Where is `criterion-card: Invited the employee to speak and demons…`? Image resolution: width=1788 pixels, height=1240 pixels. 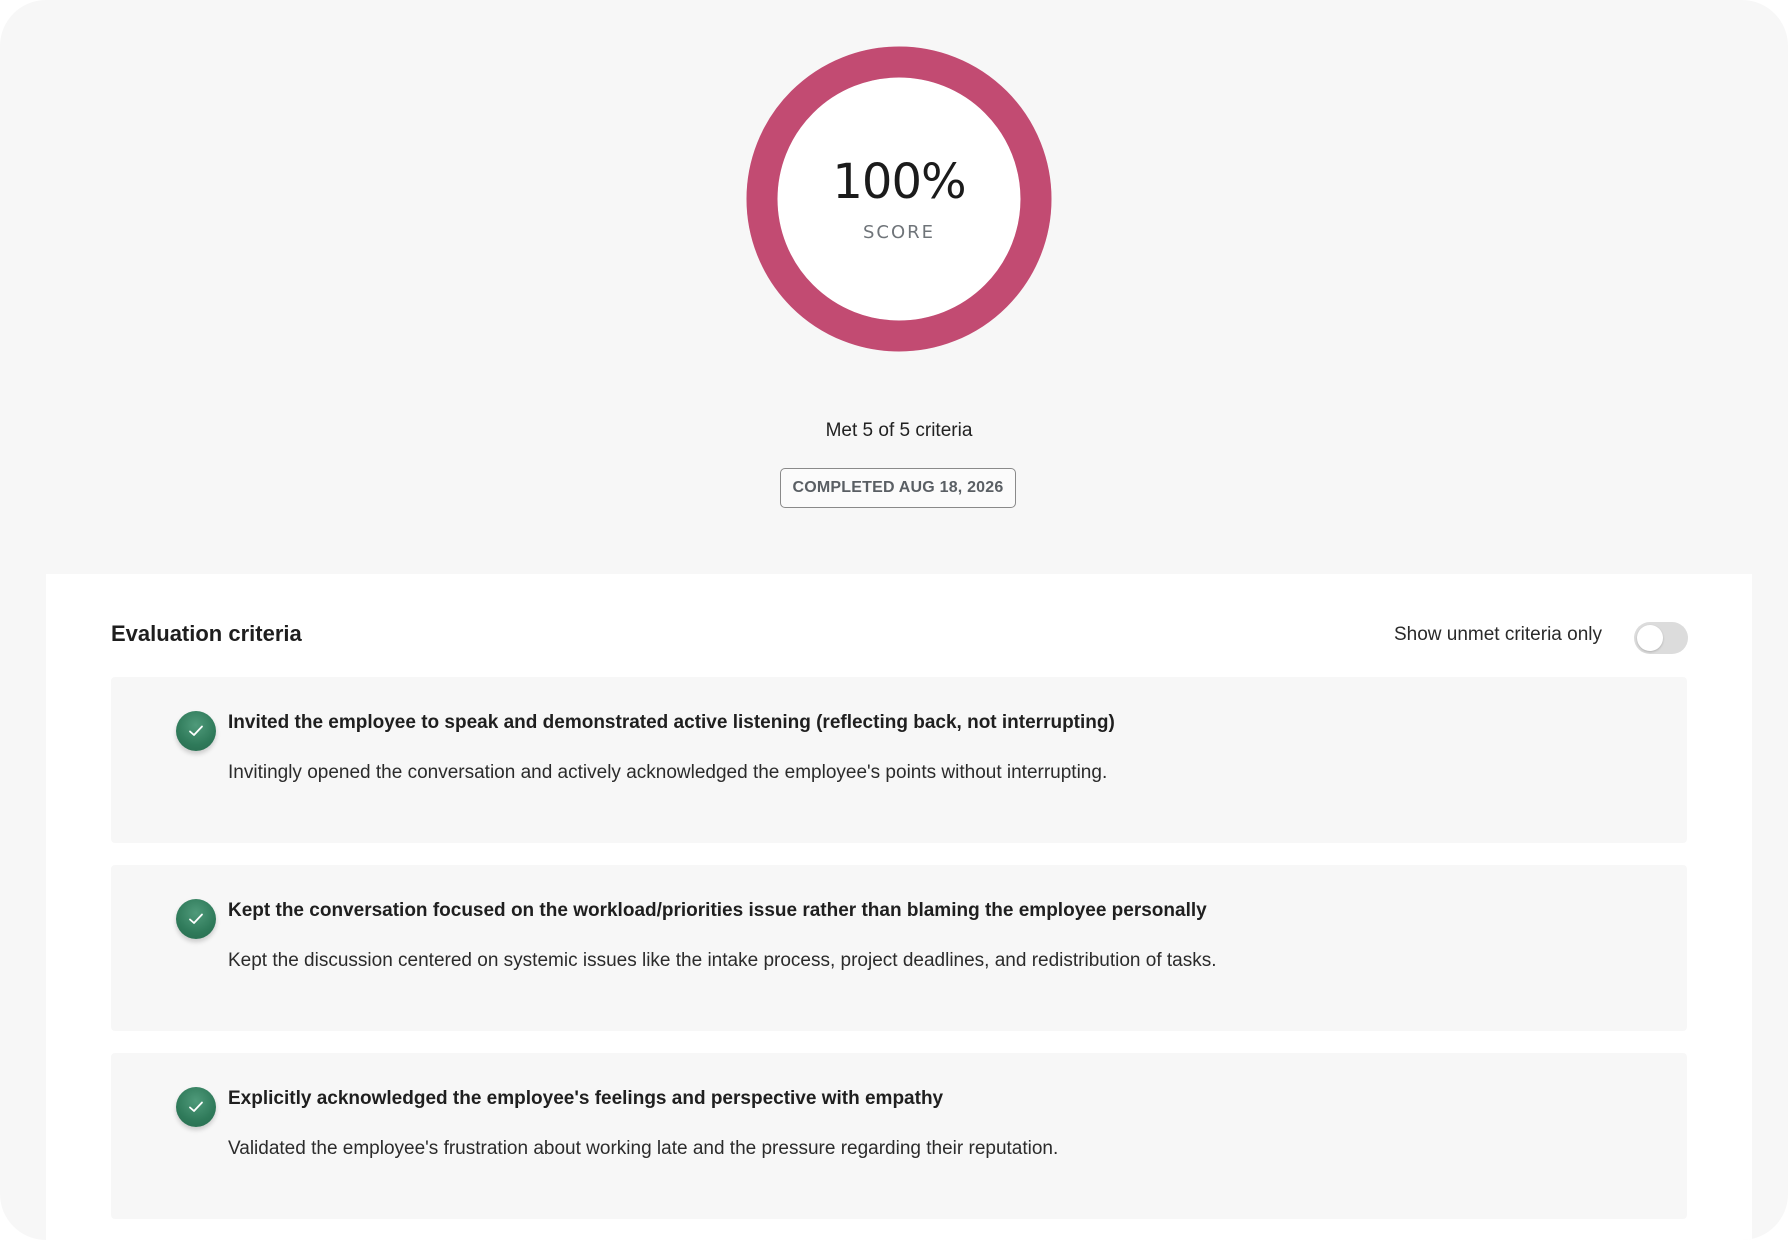
criterion-card: Invited the employee to speak and demons… is located at coordinates (899, 760).